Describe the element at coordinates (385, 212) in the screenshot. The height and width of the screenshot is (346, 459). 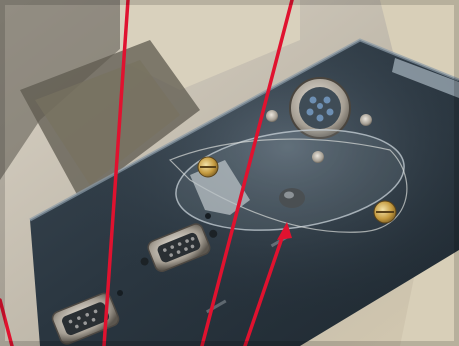
I see `brass-screw-right` at that location.